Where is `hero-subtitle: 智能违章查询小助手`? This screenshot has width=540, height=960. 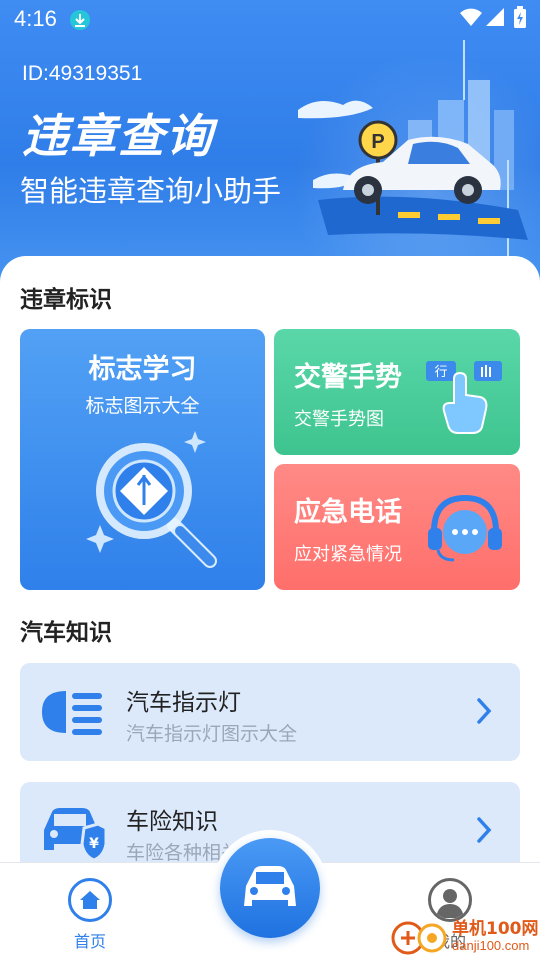 hero-subtitle: 智能违章查询小助手 is located at coordinates (151, 191).